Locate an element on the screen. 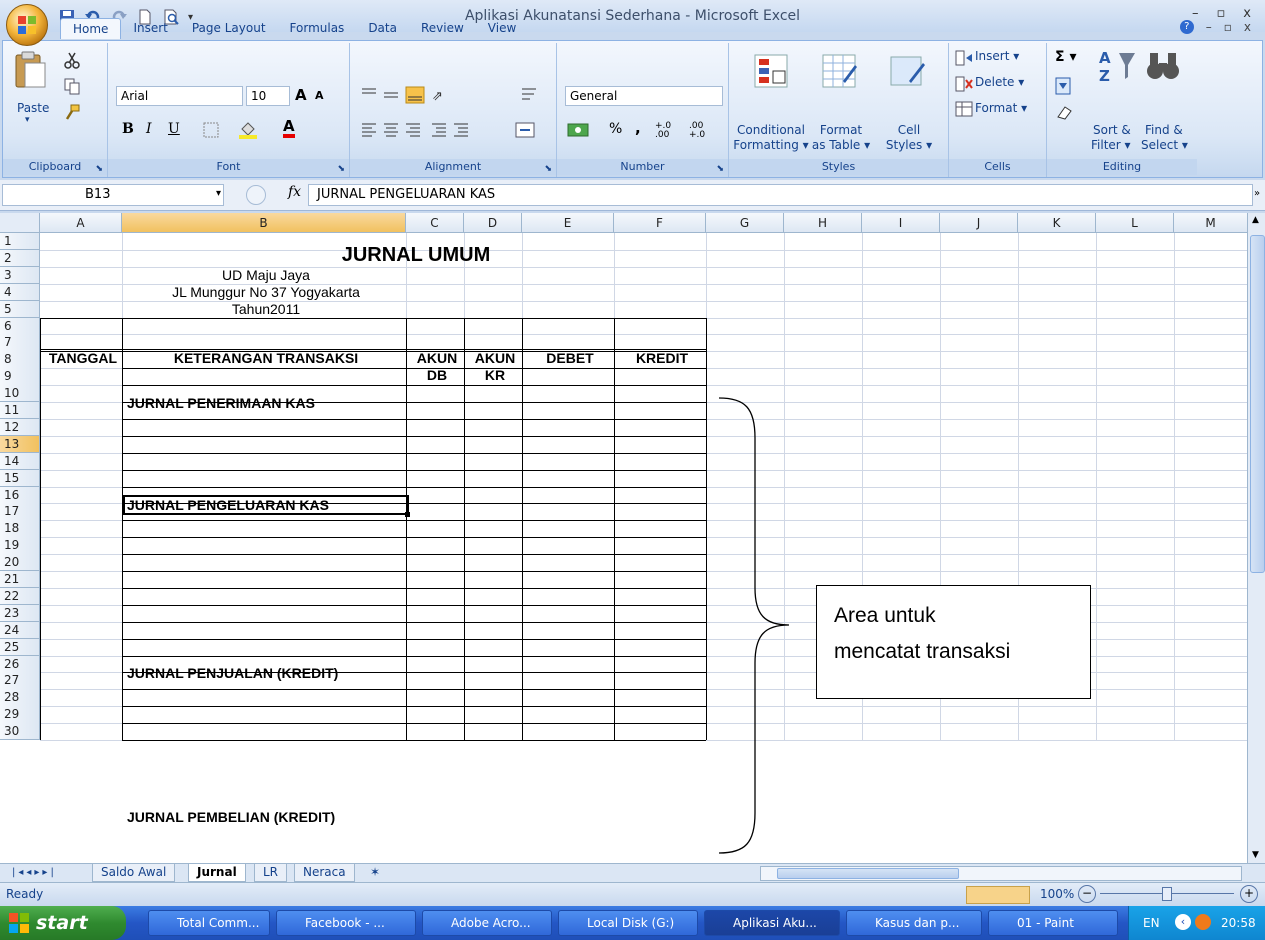 This screenshot has height=940, width=1265. column-header-k: K is located at coordinates (1057, 223).